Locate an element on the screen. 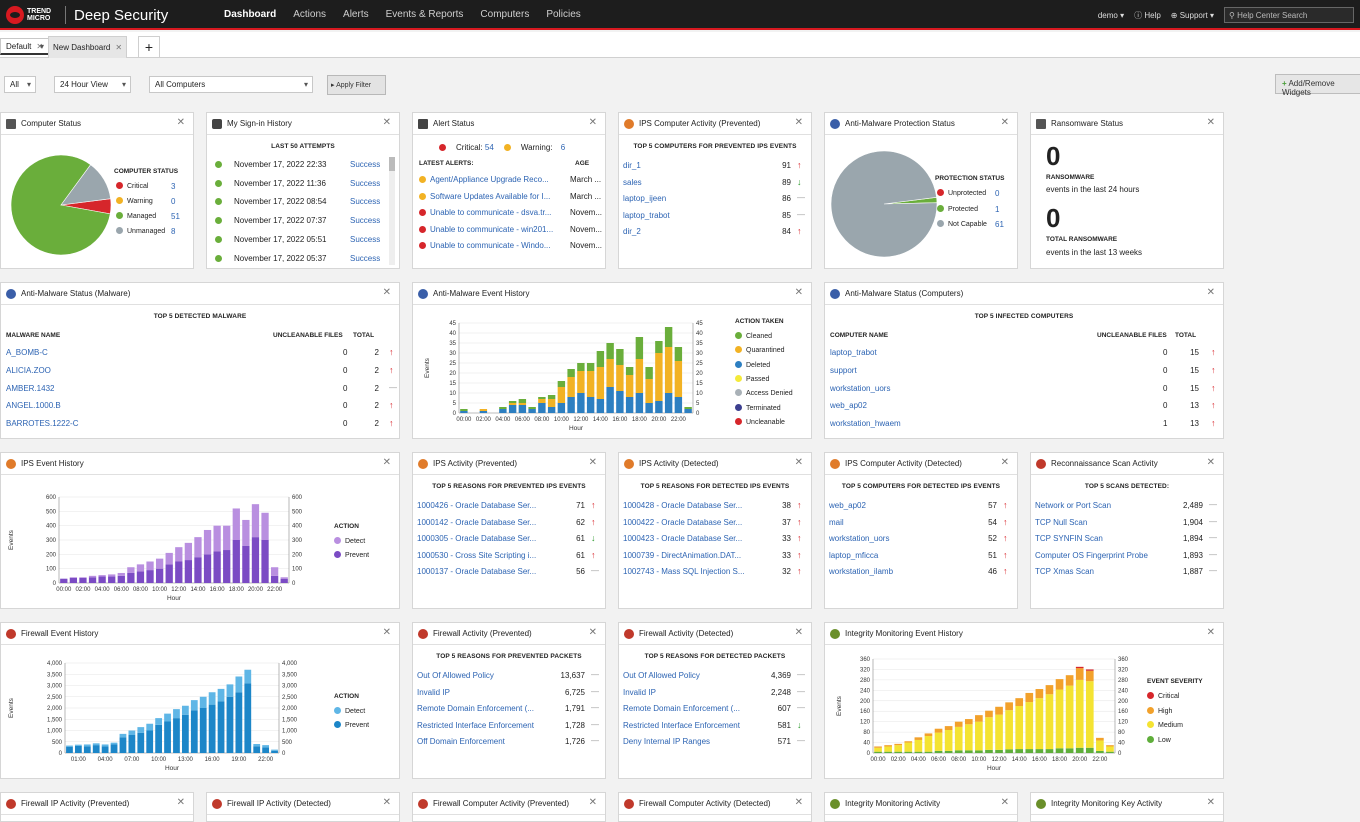 This screenshot has height=822, width=1360. legend-item: Uncleanable is located at coordinates (760, 421).